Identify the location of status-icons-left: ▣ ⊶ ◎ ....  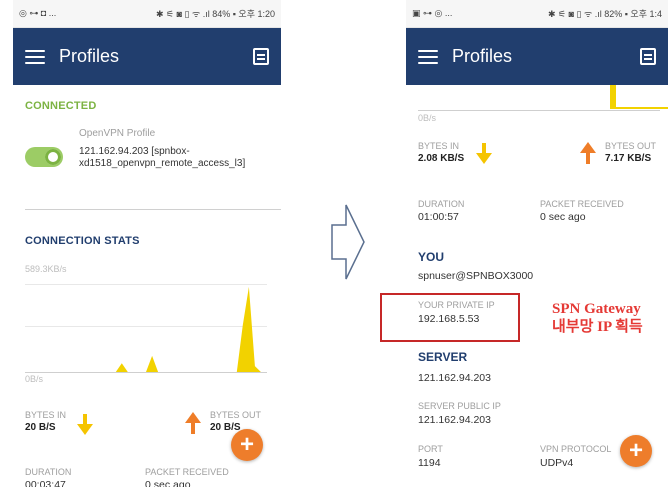
(432, 13).